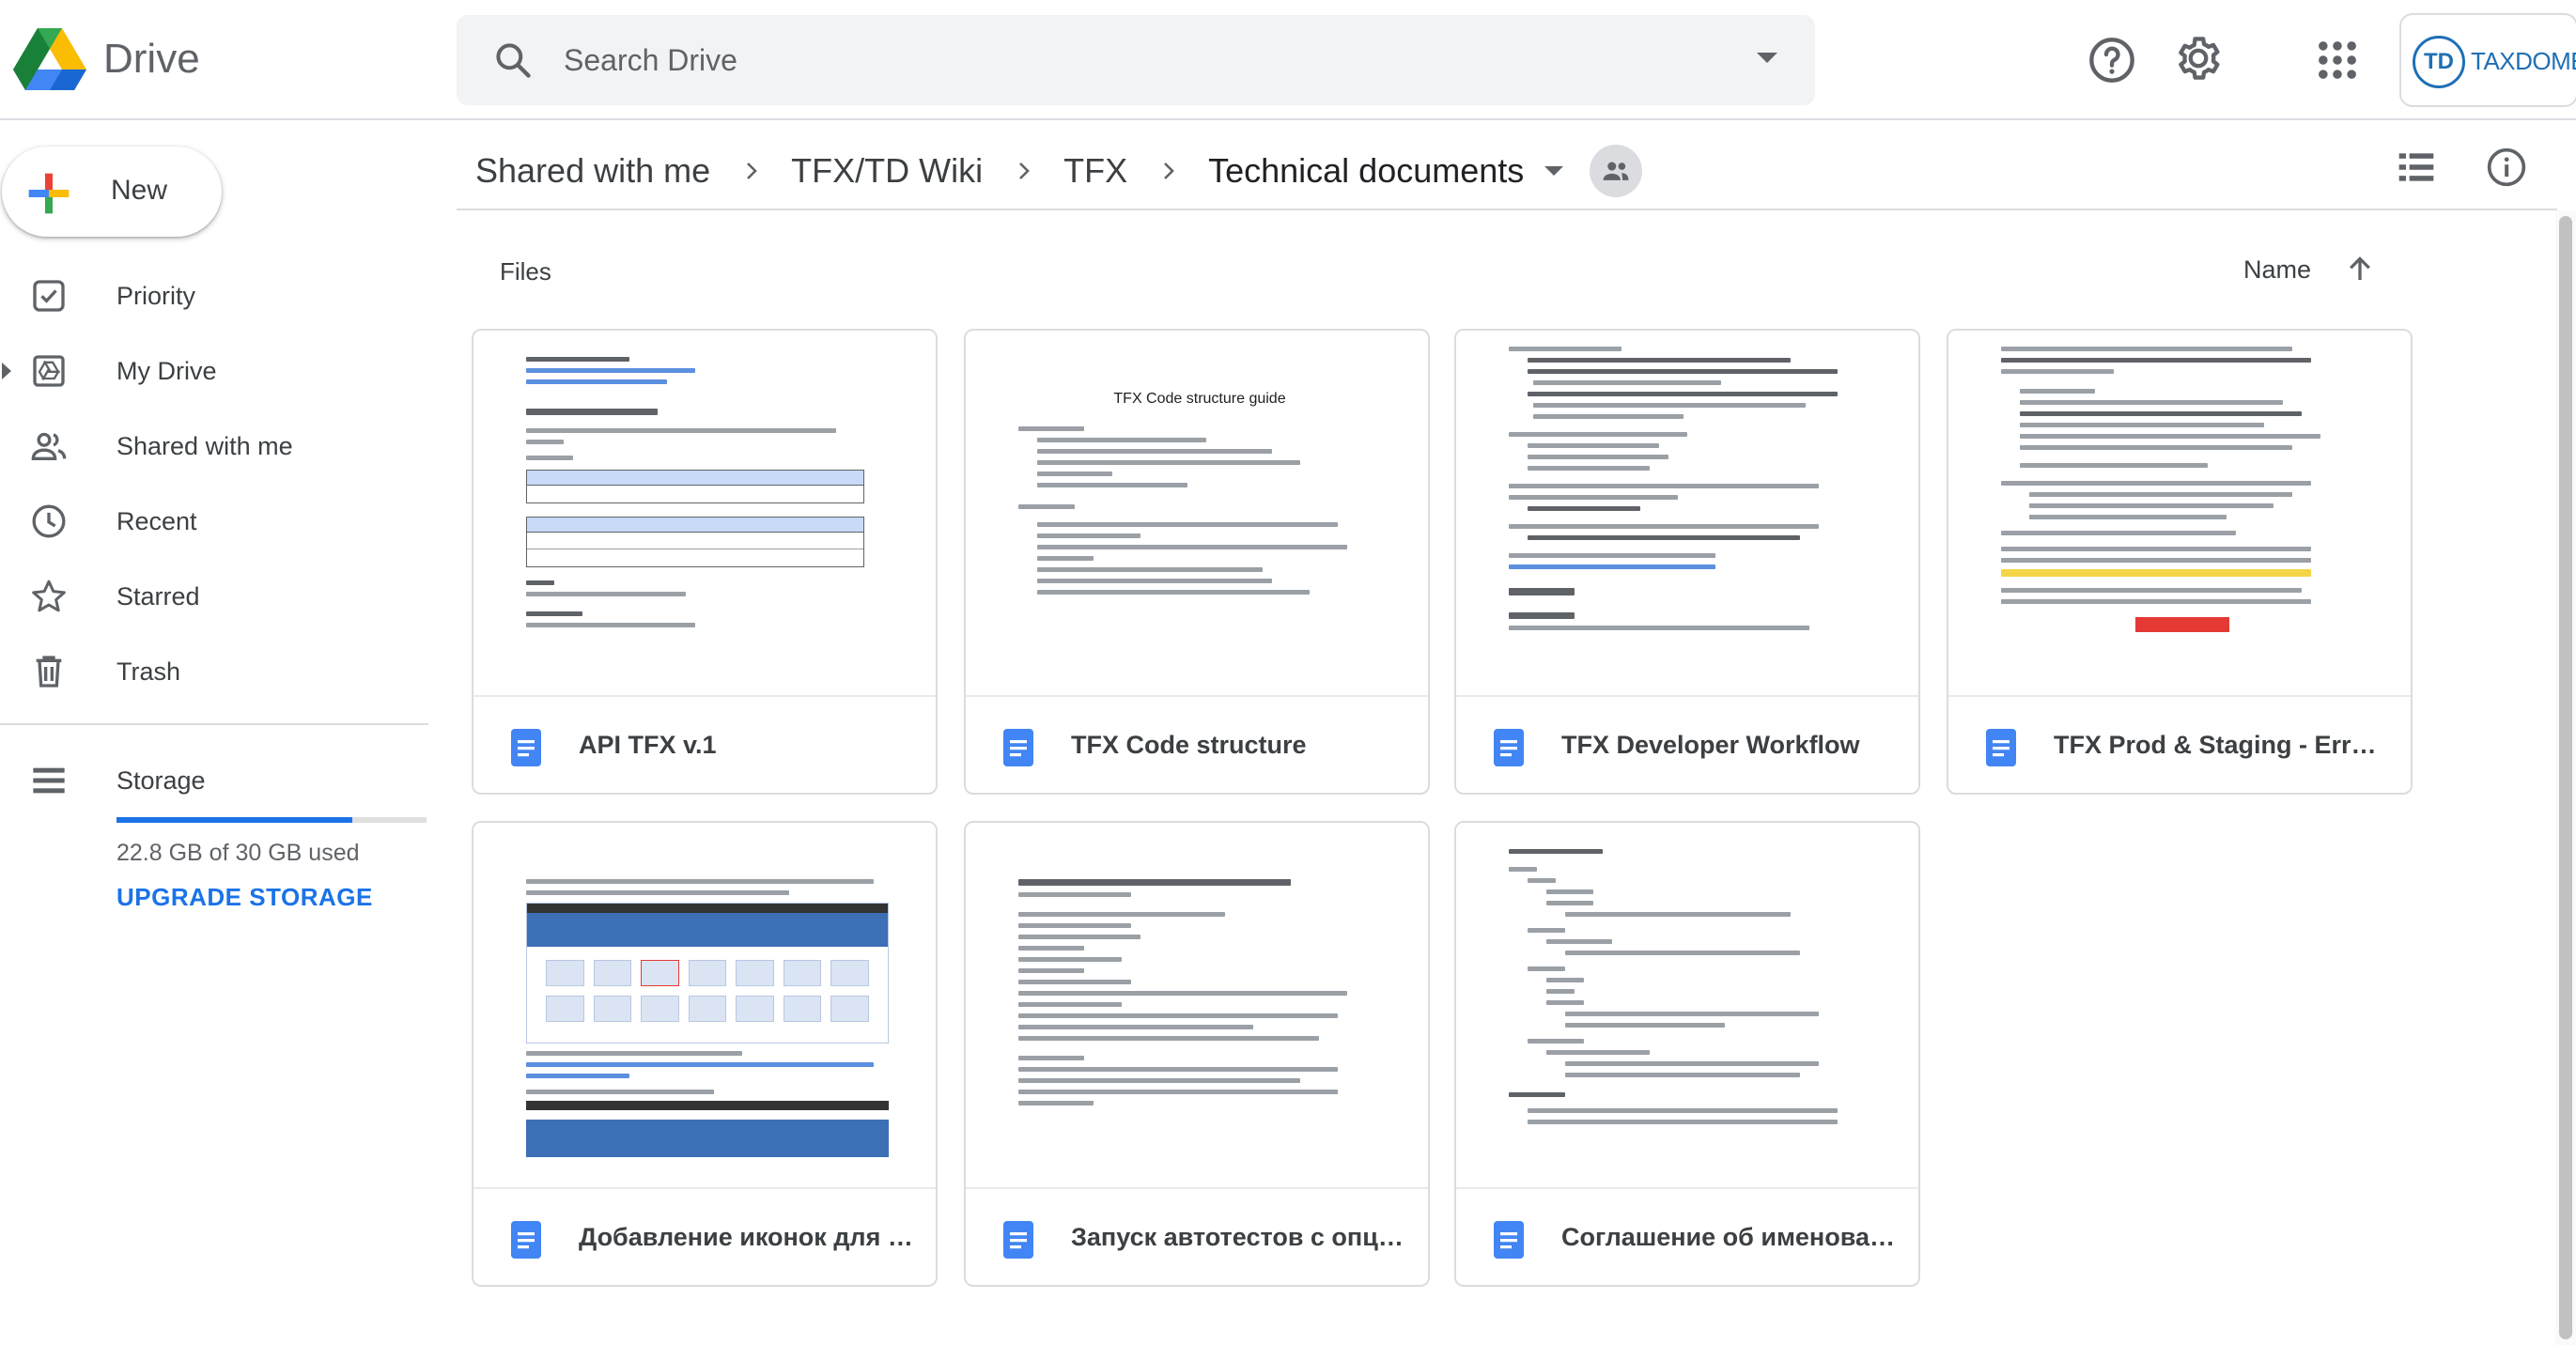 This screenshot has width=2576, height=1345. Describe the element at coordinates (2565, 777) in the screenshot. I see `scrollbar-thumb` at that location.